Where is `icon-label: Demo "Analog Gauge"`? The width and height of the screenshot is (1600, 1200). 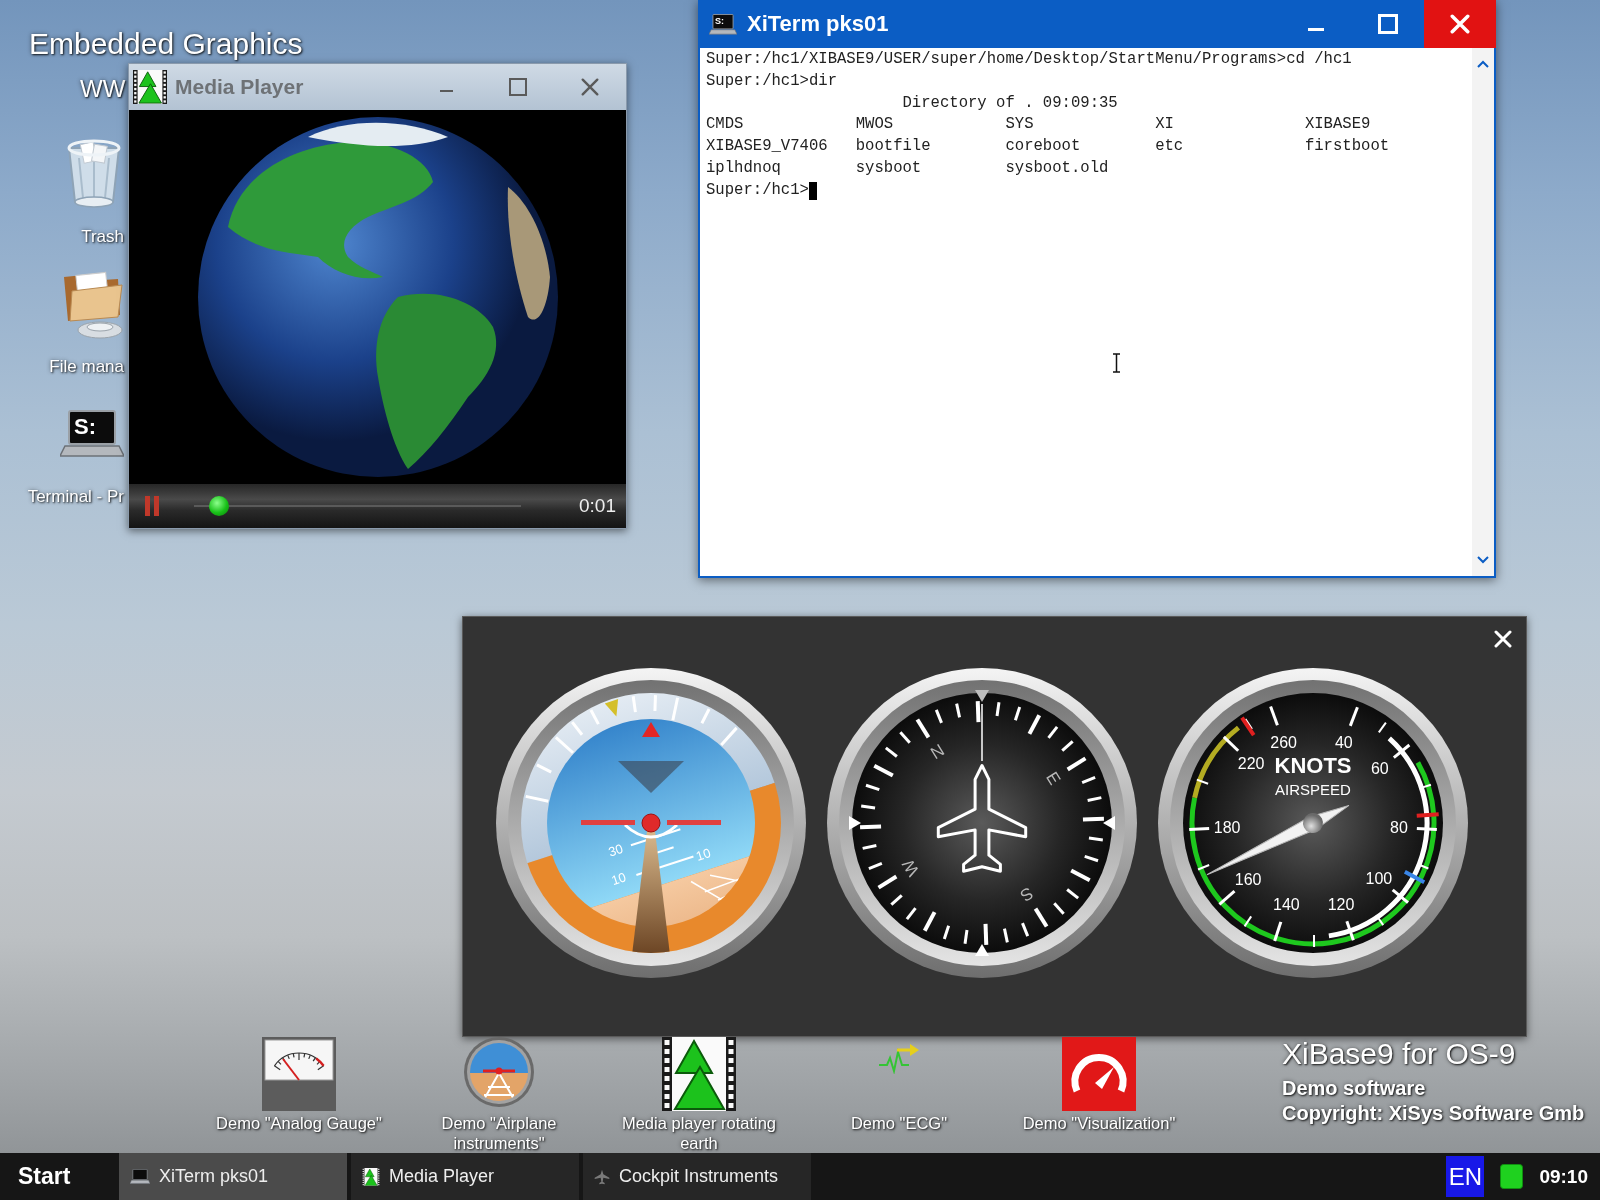
icon-label: Demo "Analog Gauge" is located at coordinates (299, 1123).